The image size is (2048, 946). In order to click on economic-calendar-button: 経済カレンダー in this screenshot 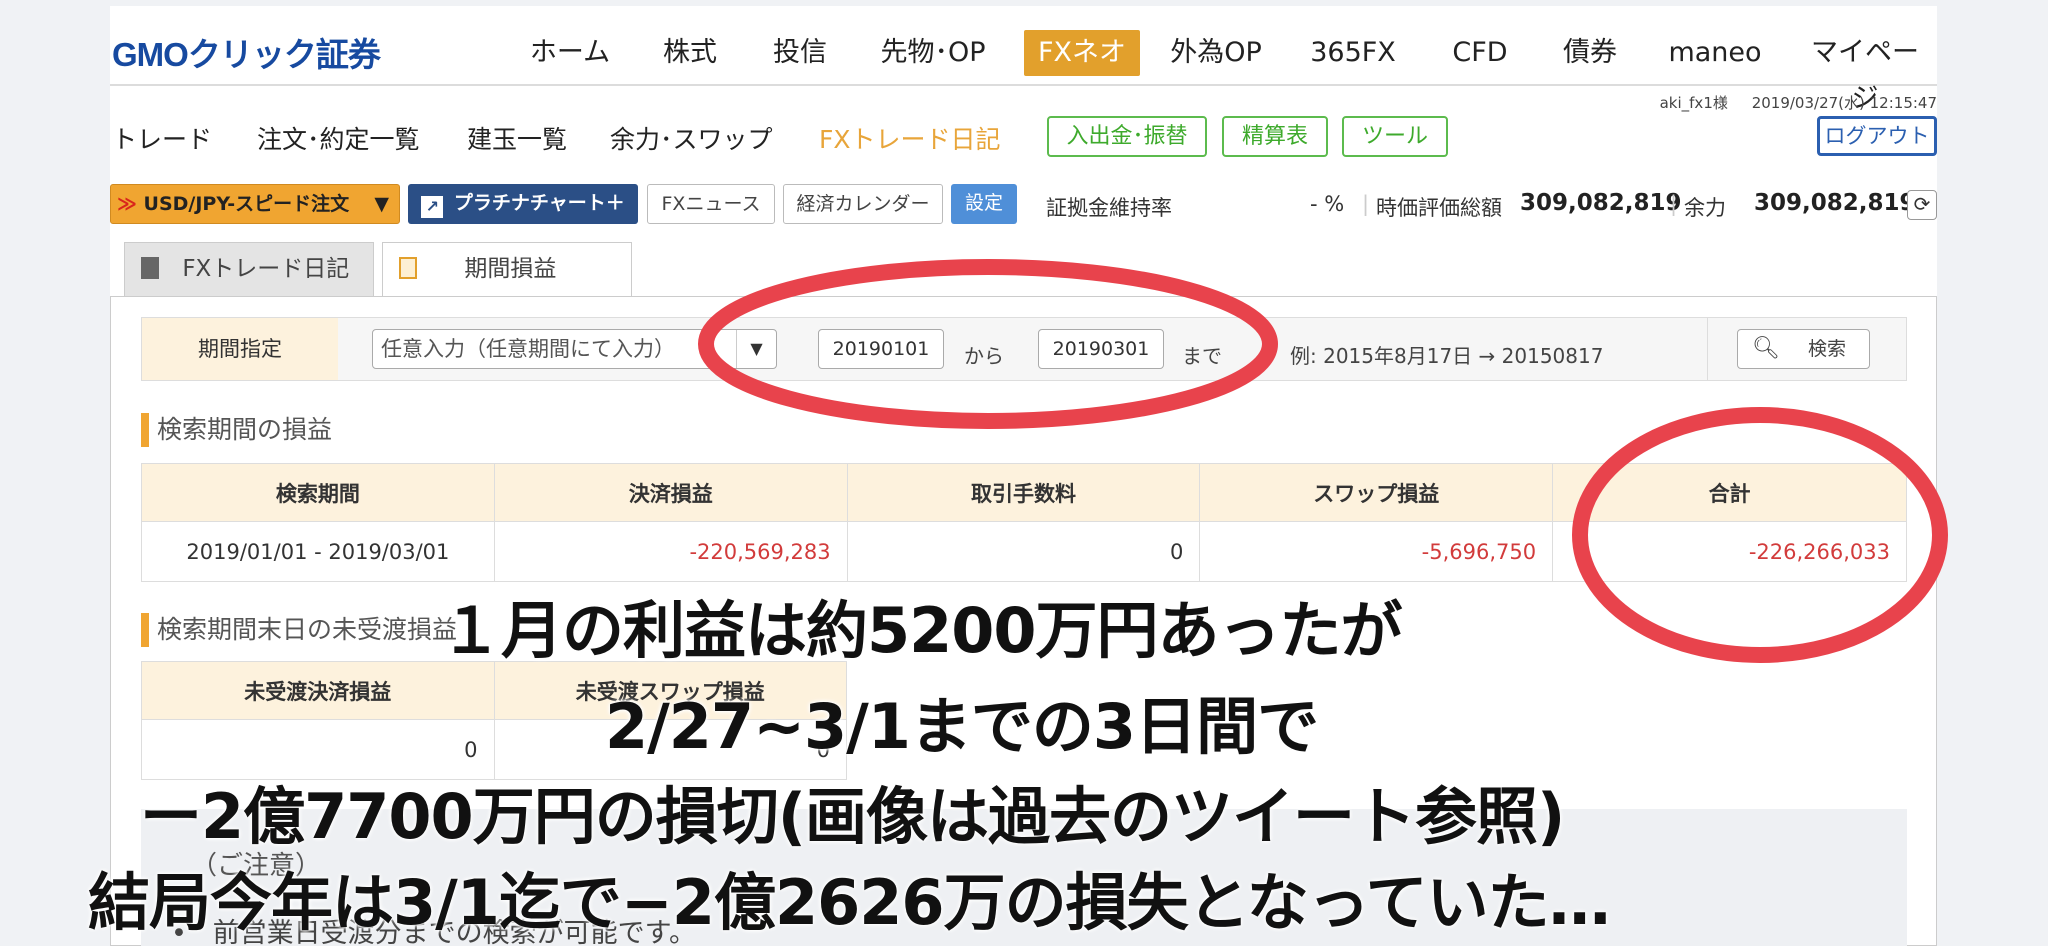, I will do `click(863, 204)`.